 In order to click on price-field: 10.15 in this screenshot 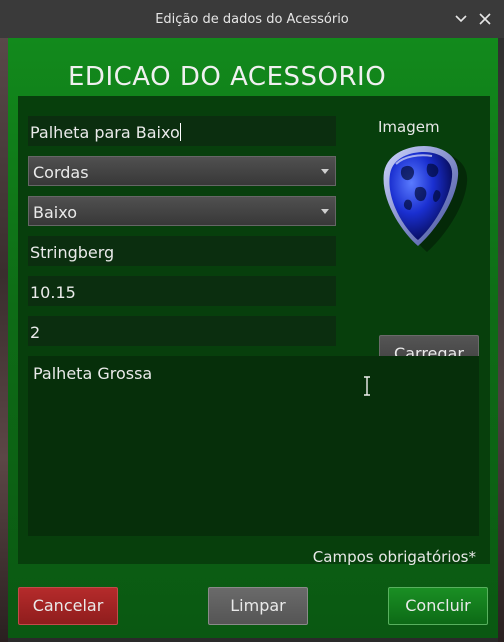, I will do `click(182, 291)`.